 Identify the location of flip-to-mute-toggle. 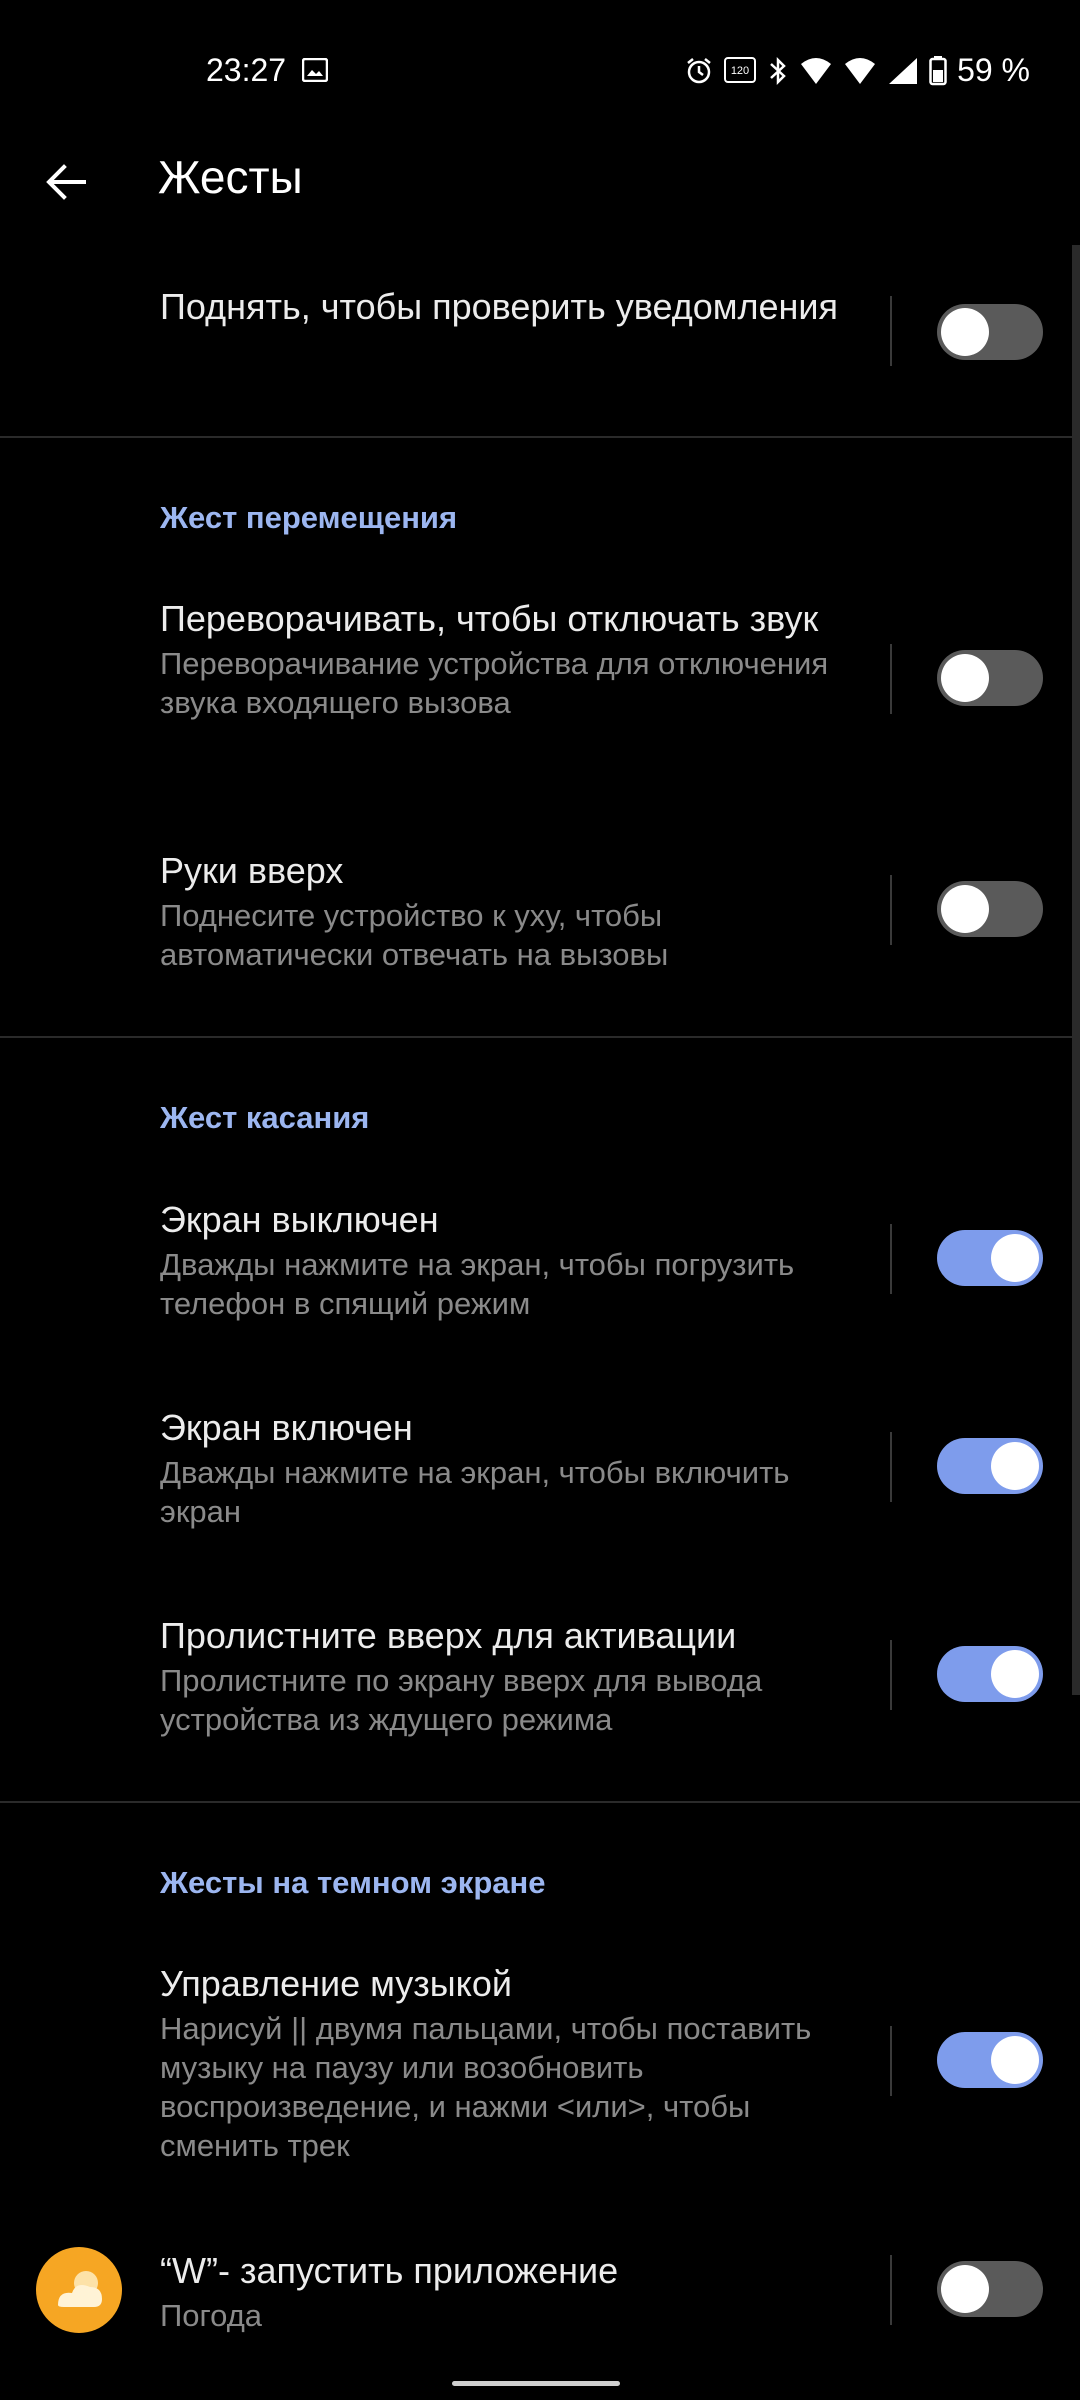
(990, 678).